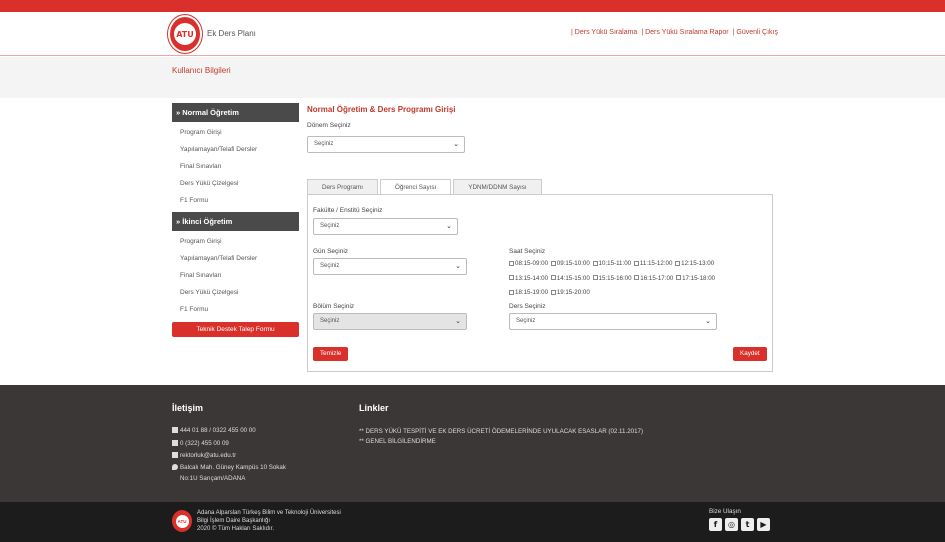  I want to click on footer-credit-line-2: Bilgi İşlem Daire Başkanlığı, so click(234, 521).